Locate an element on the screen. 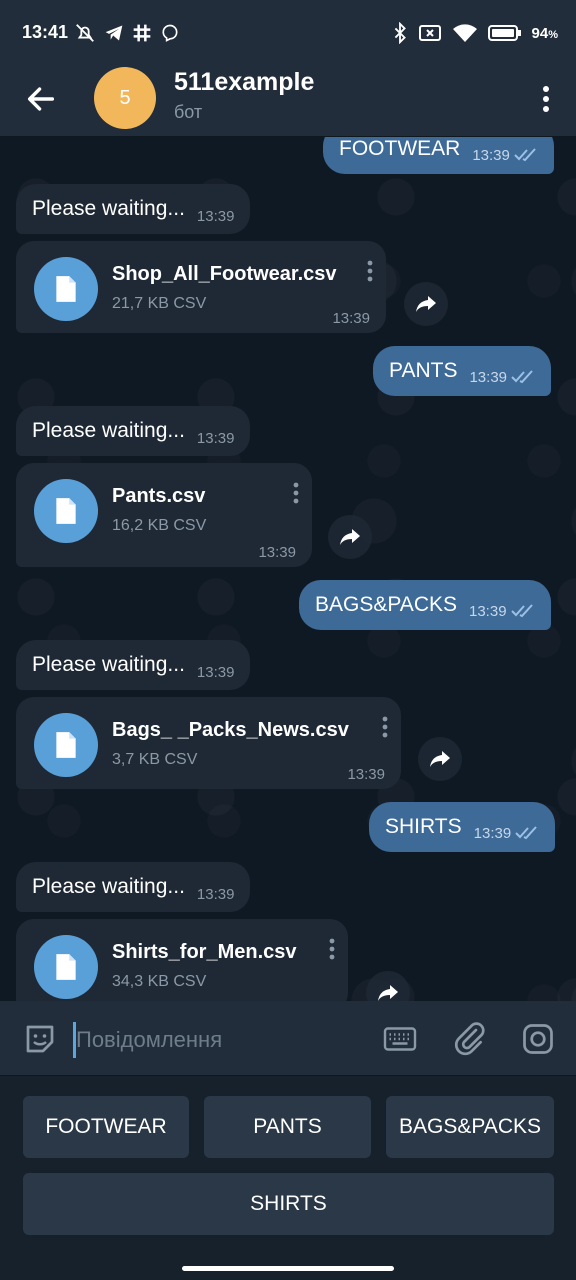 This screenshot has width=576, height=1280. file-size: 34,3 KB CSV is located at coordinates (159, 981).